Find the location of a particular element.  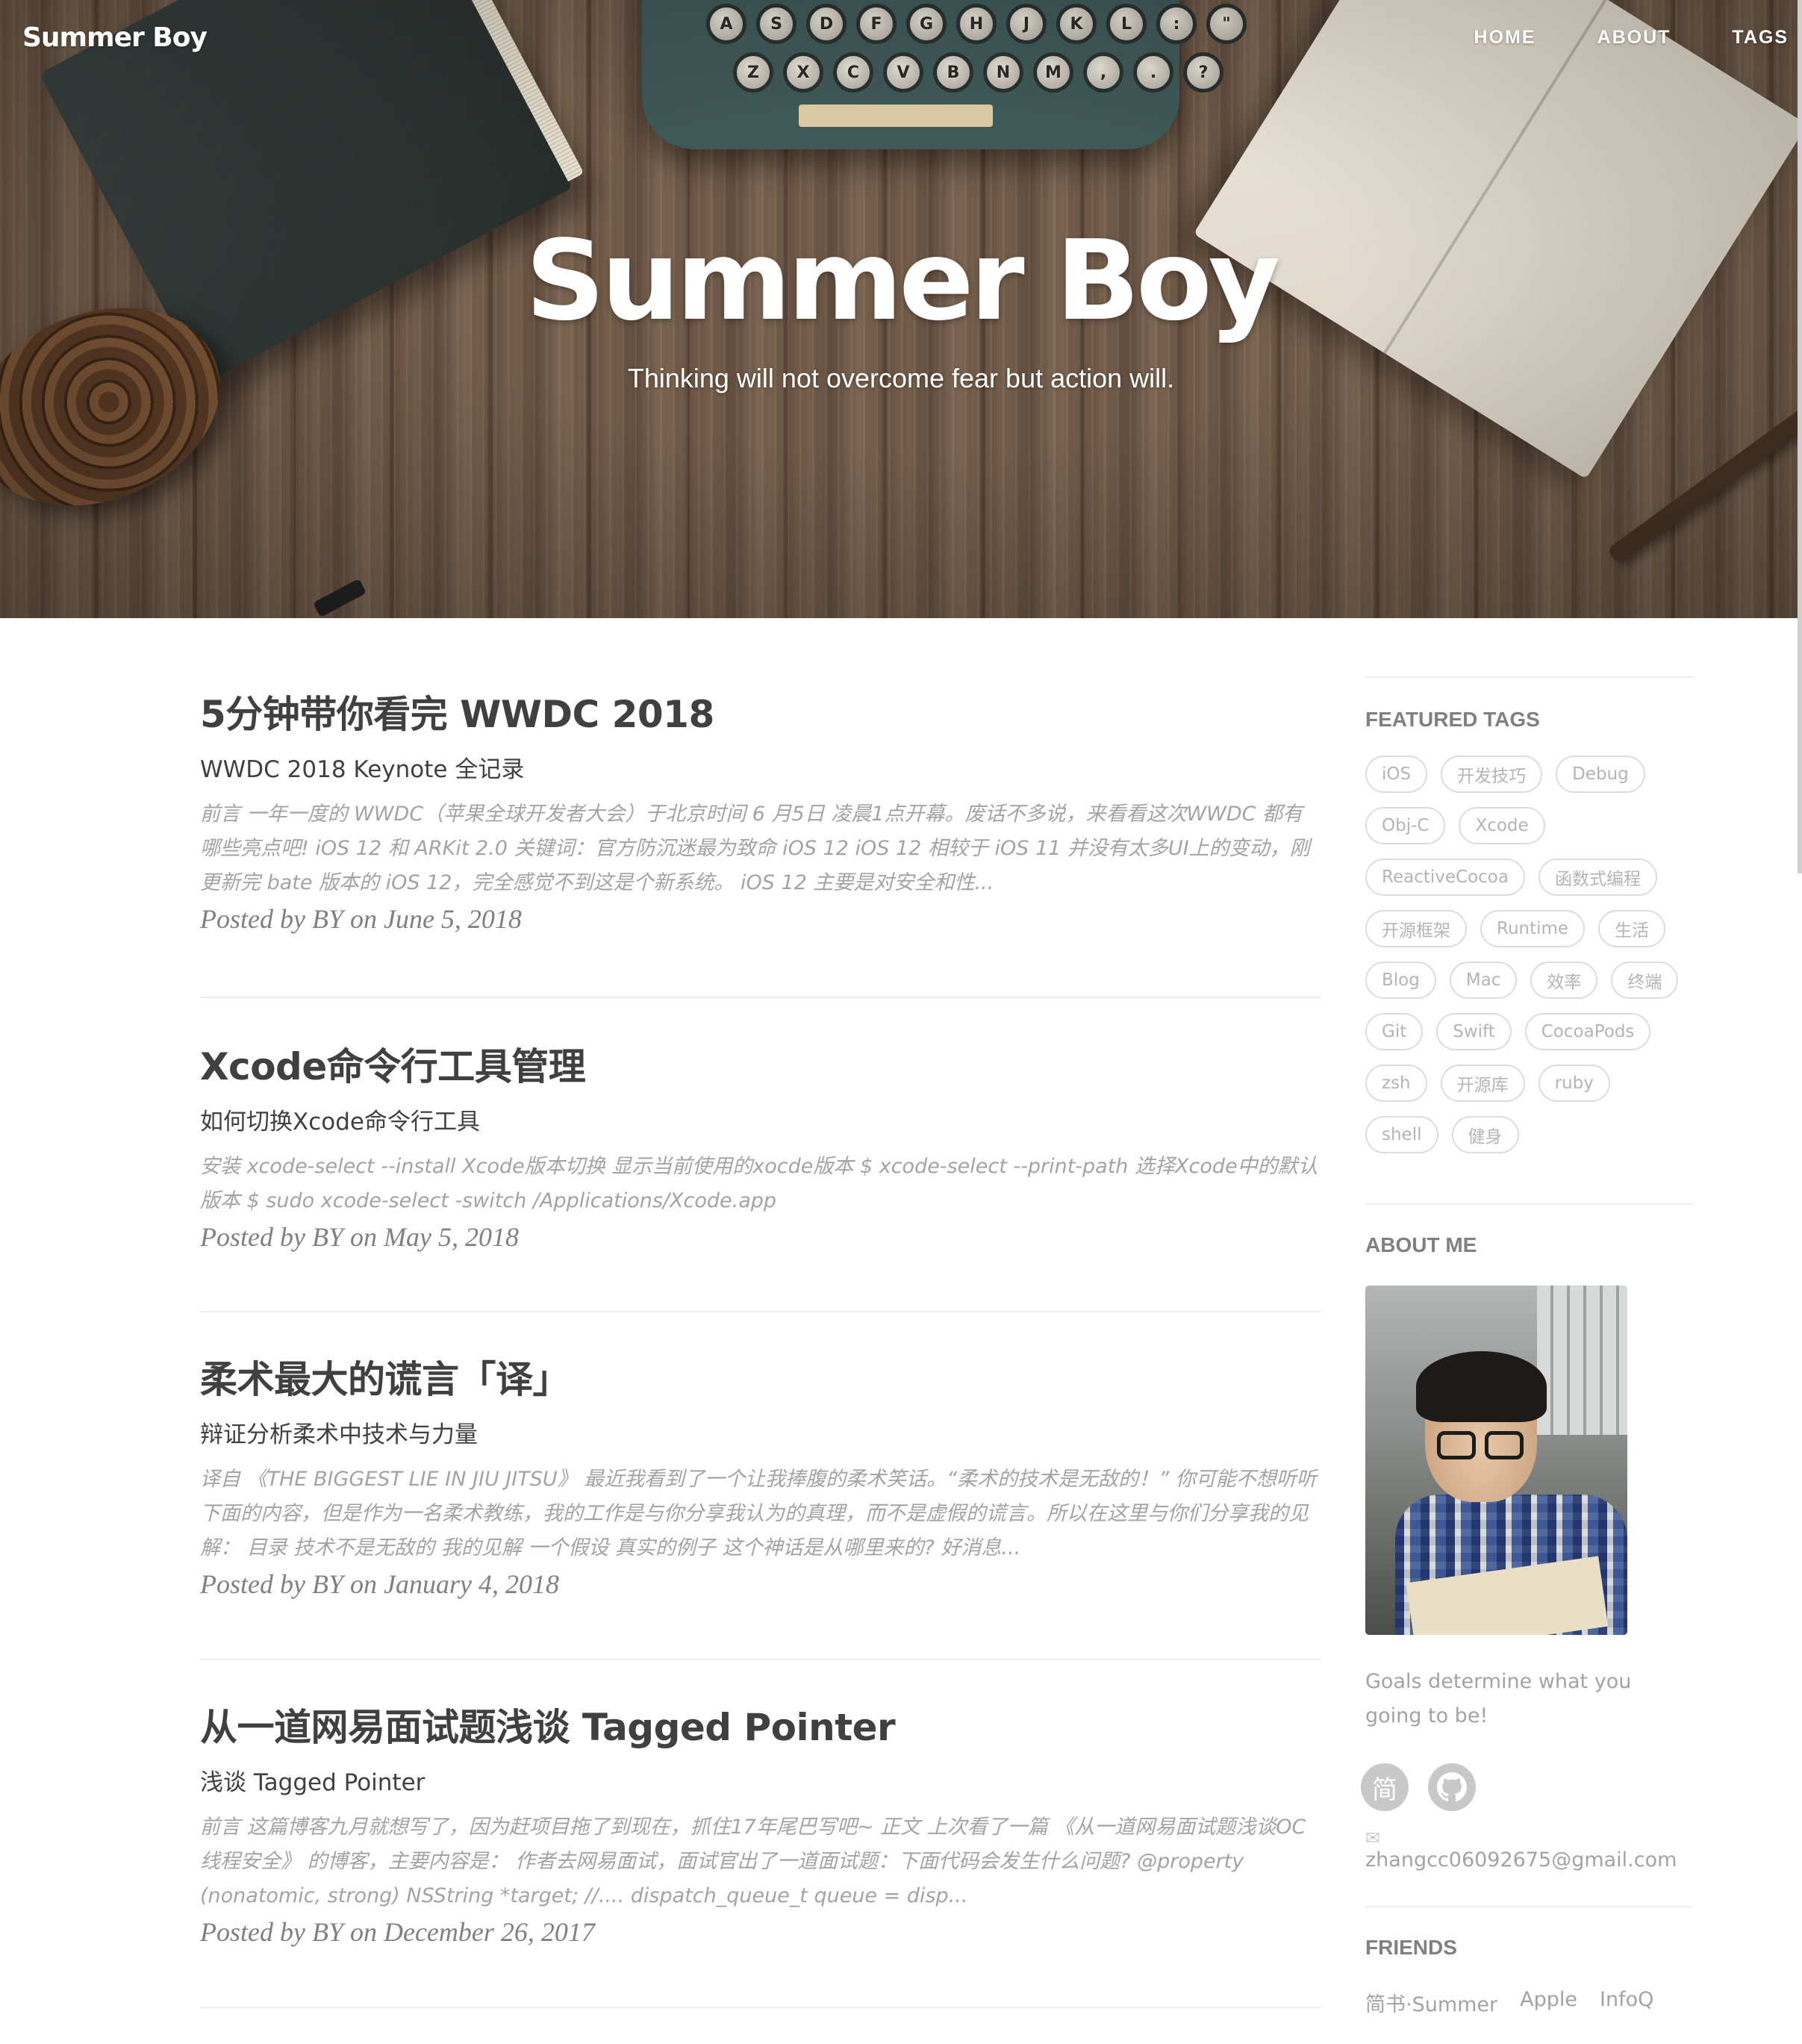

avatar-background-window is located at coordinates (1582, 1360).